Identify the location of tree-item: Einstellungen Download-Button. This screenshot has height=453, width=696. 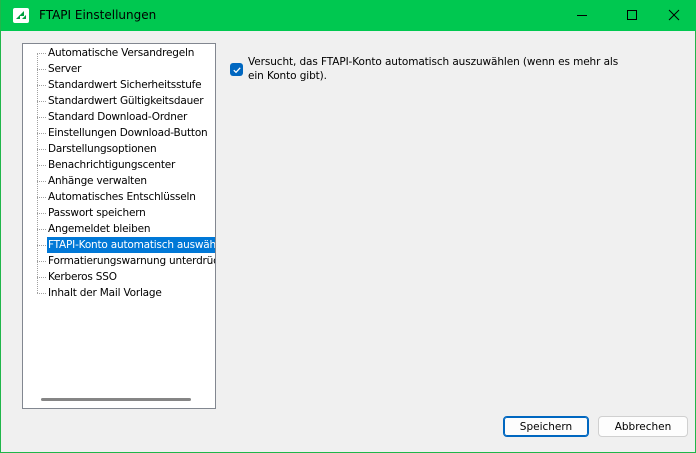
(119, 133).